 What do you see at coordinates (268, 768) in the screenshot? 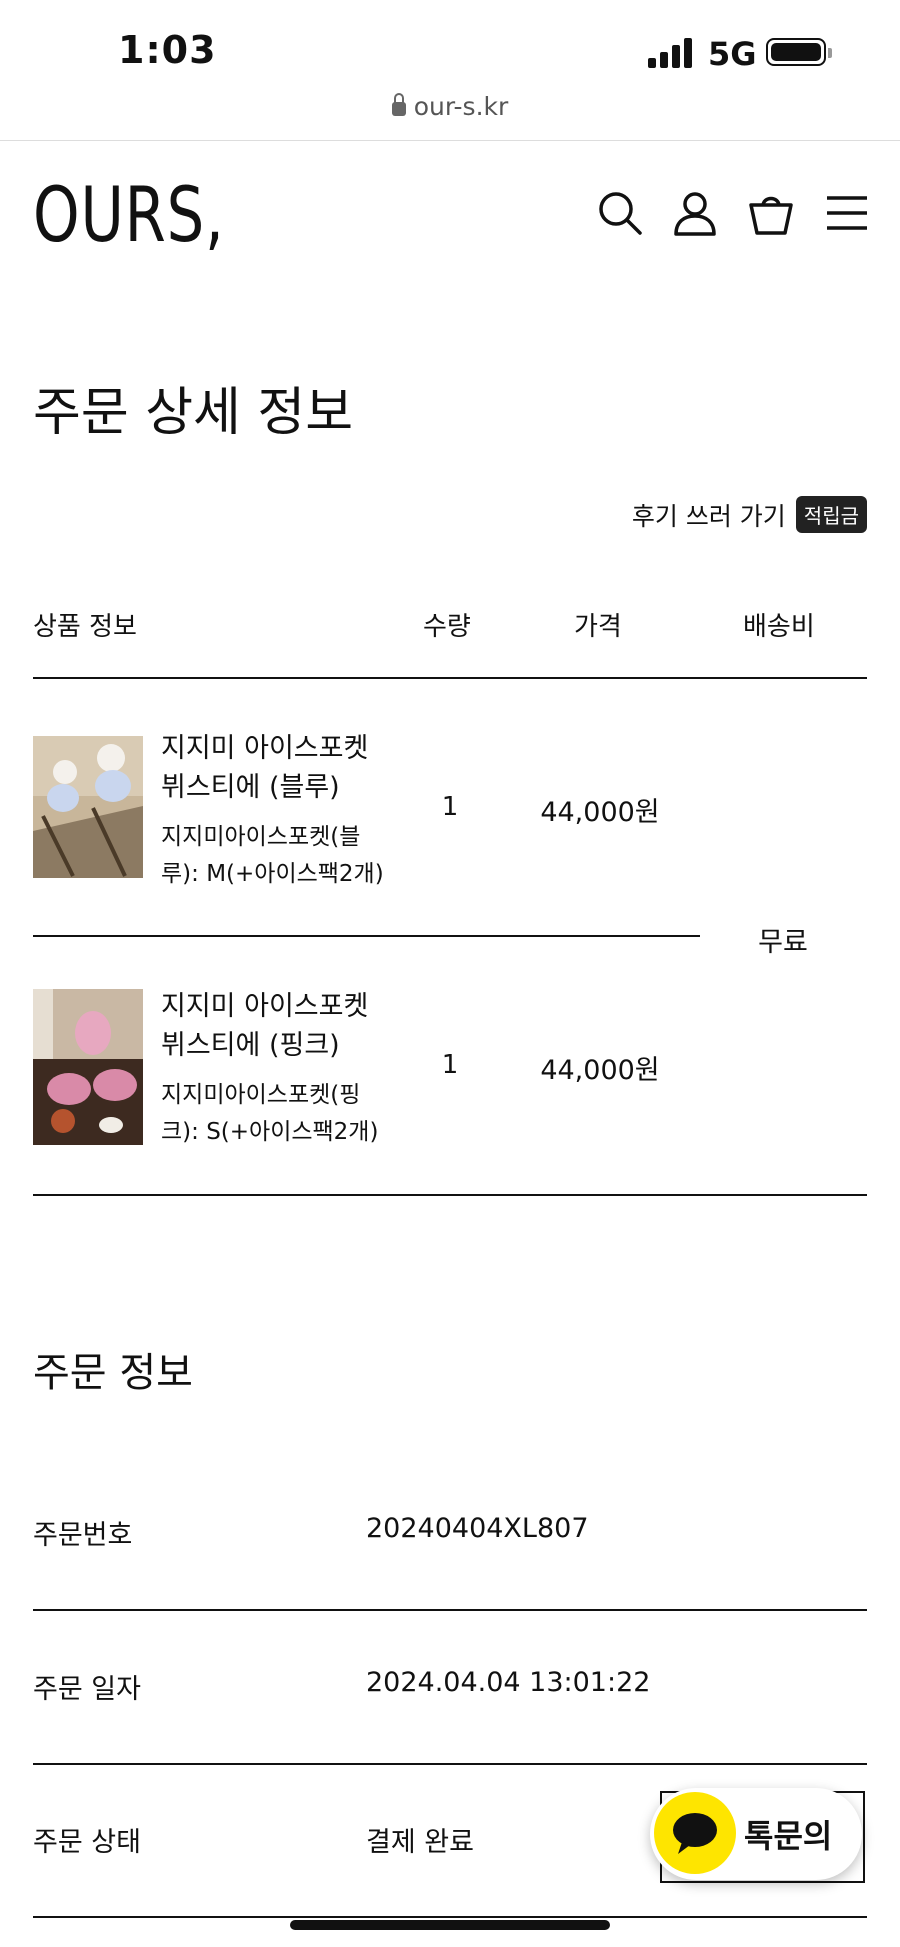
I see `product-name: 지지미 아이스포켓 뷔스티에 (블루)` at bounding box center [268, 768].